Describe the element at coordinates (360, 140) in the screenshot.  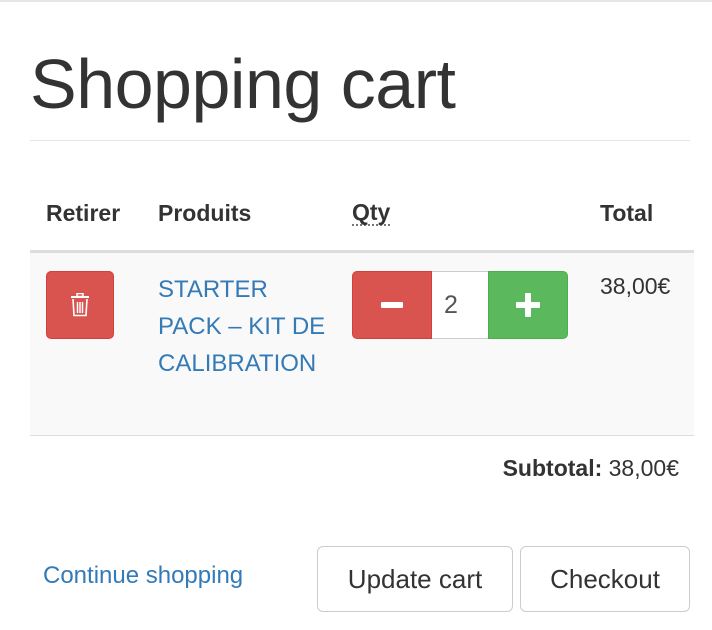
I see `title-divider` at that location.